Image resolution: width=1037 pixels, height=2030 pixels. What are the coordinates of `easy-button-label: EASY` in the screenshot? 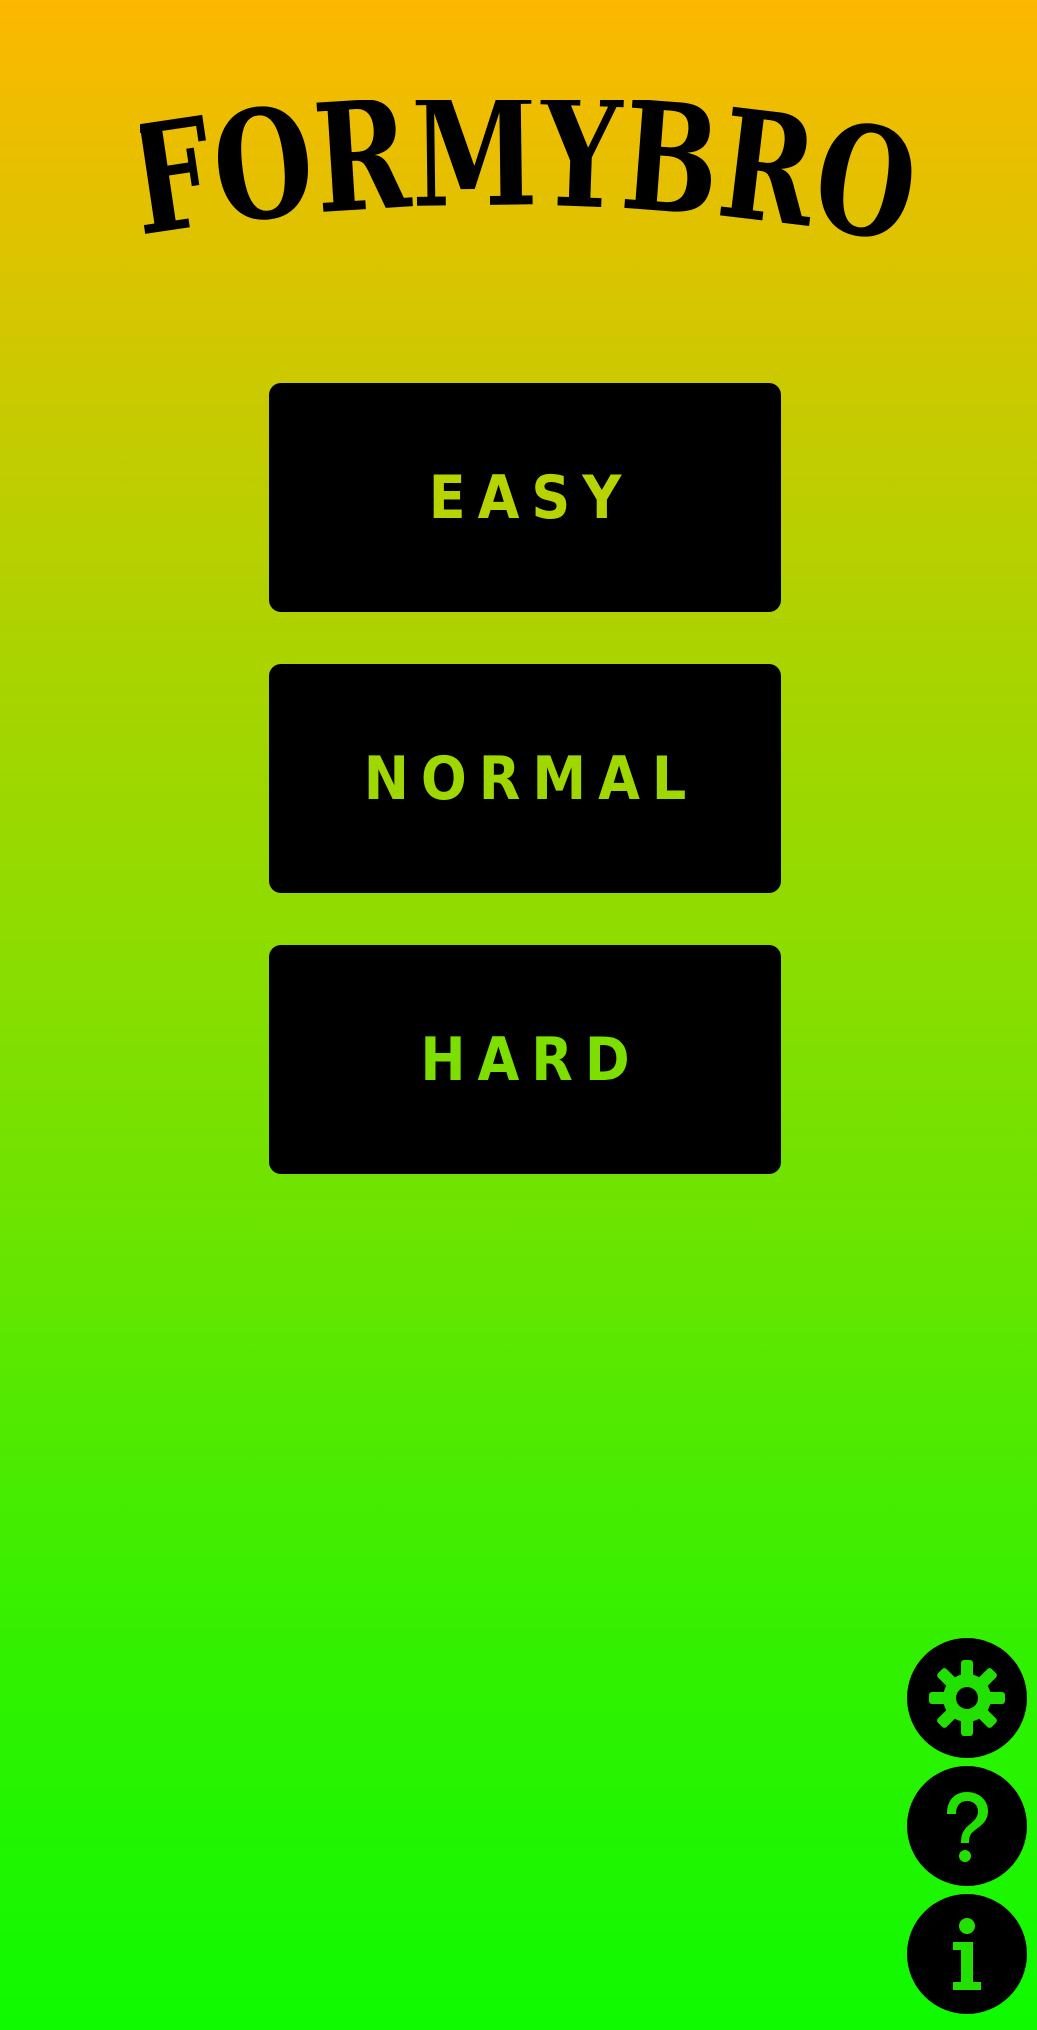 It's located at (531, 497).